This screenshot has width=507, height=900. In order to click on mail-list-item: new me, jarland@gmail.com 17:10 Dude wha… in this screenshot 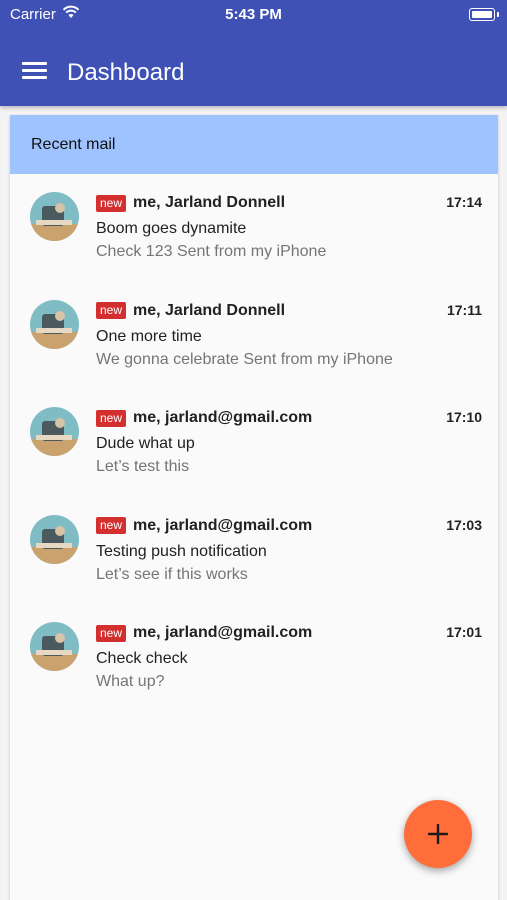, I will do `click(254, 443)`.